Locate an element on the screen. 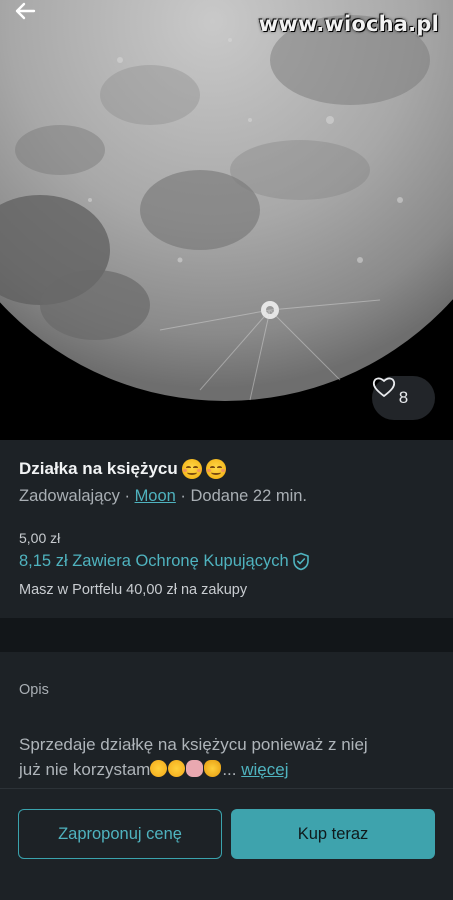 The height and width of the screenshot is (900, 453). price-with-protection-link: 8,15 zł Zawiera Ochronę Kupujących is located at coordinates (164, 561).